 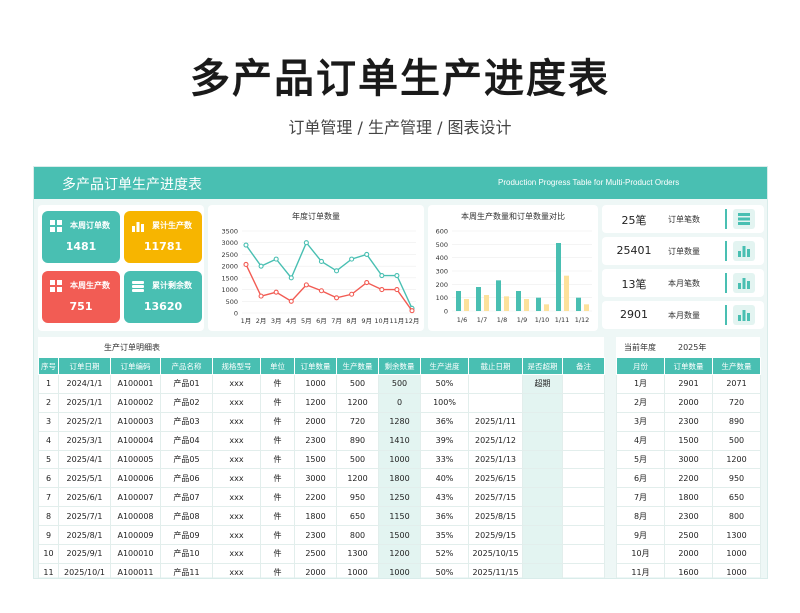 What do you see at coordinates (135, 366) in the screenshot?
I see `column-header: 订单编码` at bounding box center [135, 366].